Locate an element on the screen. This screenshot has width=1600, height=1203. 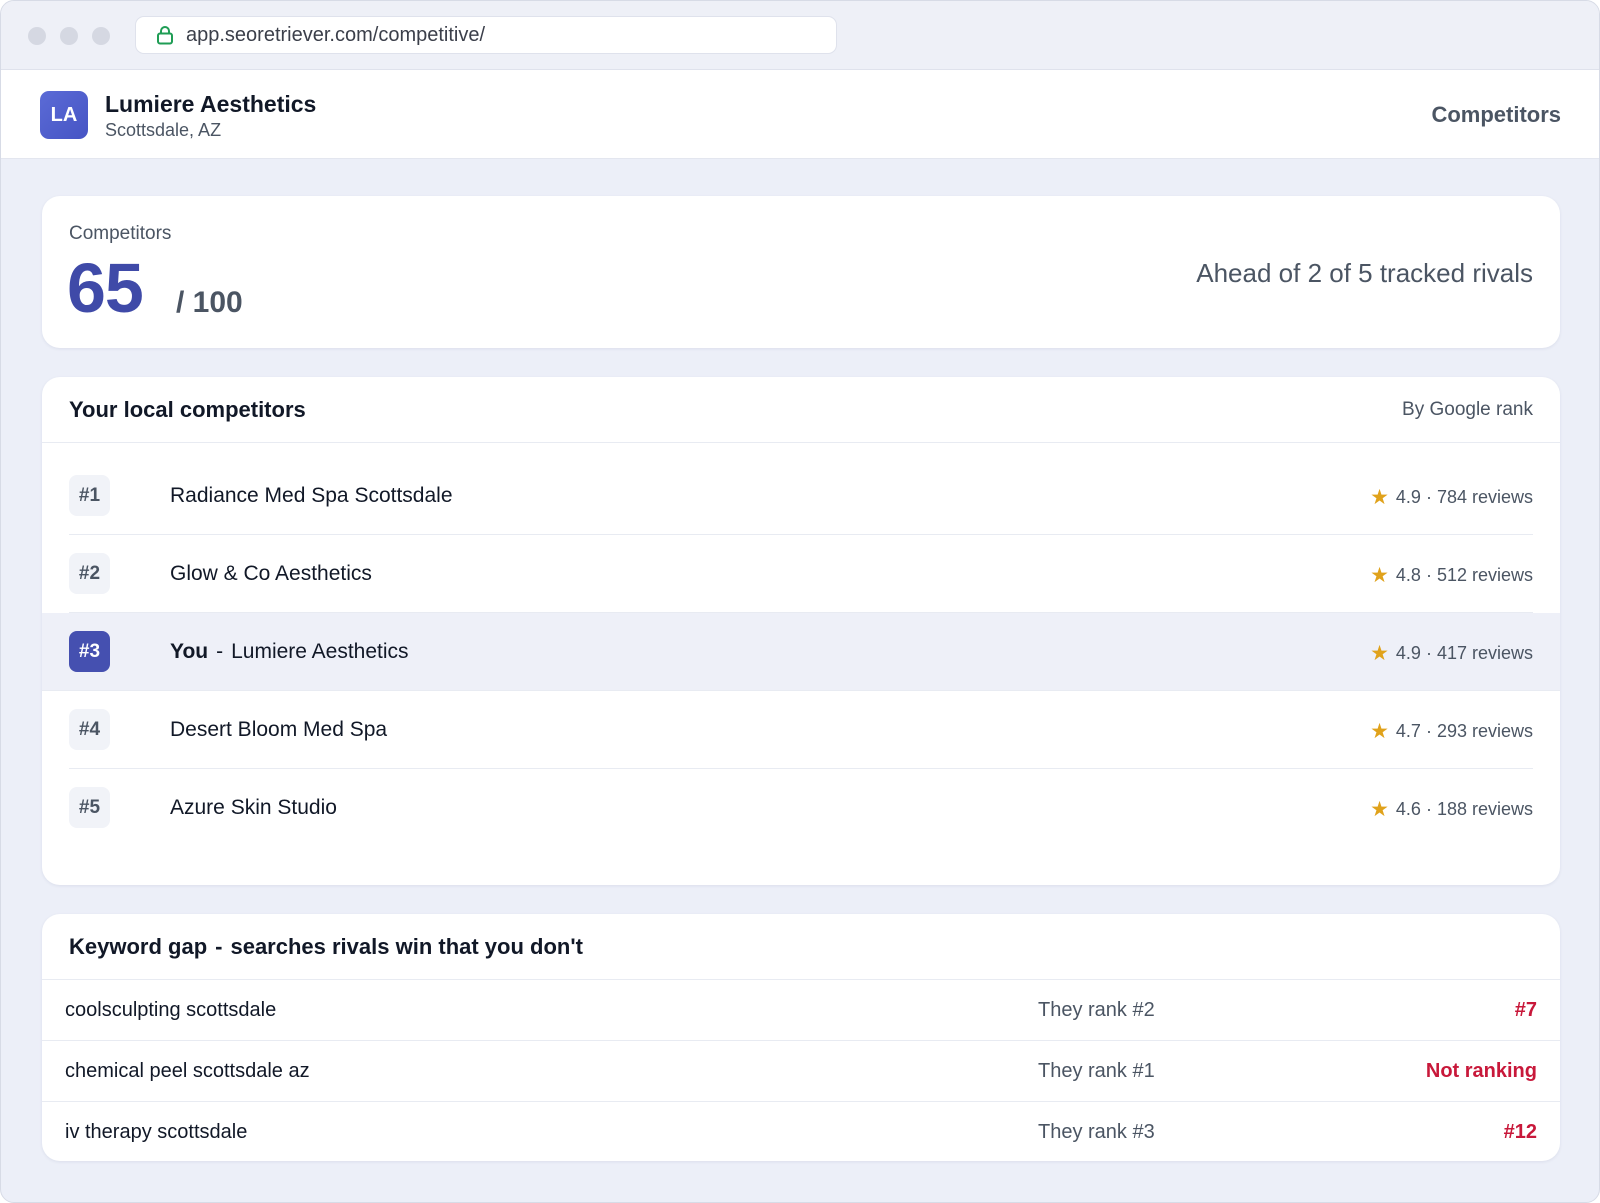
keyword-row: iv therapy scottsdale They rank #3 #12 is located at coordinates (801, 1131).